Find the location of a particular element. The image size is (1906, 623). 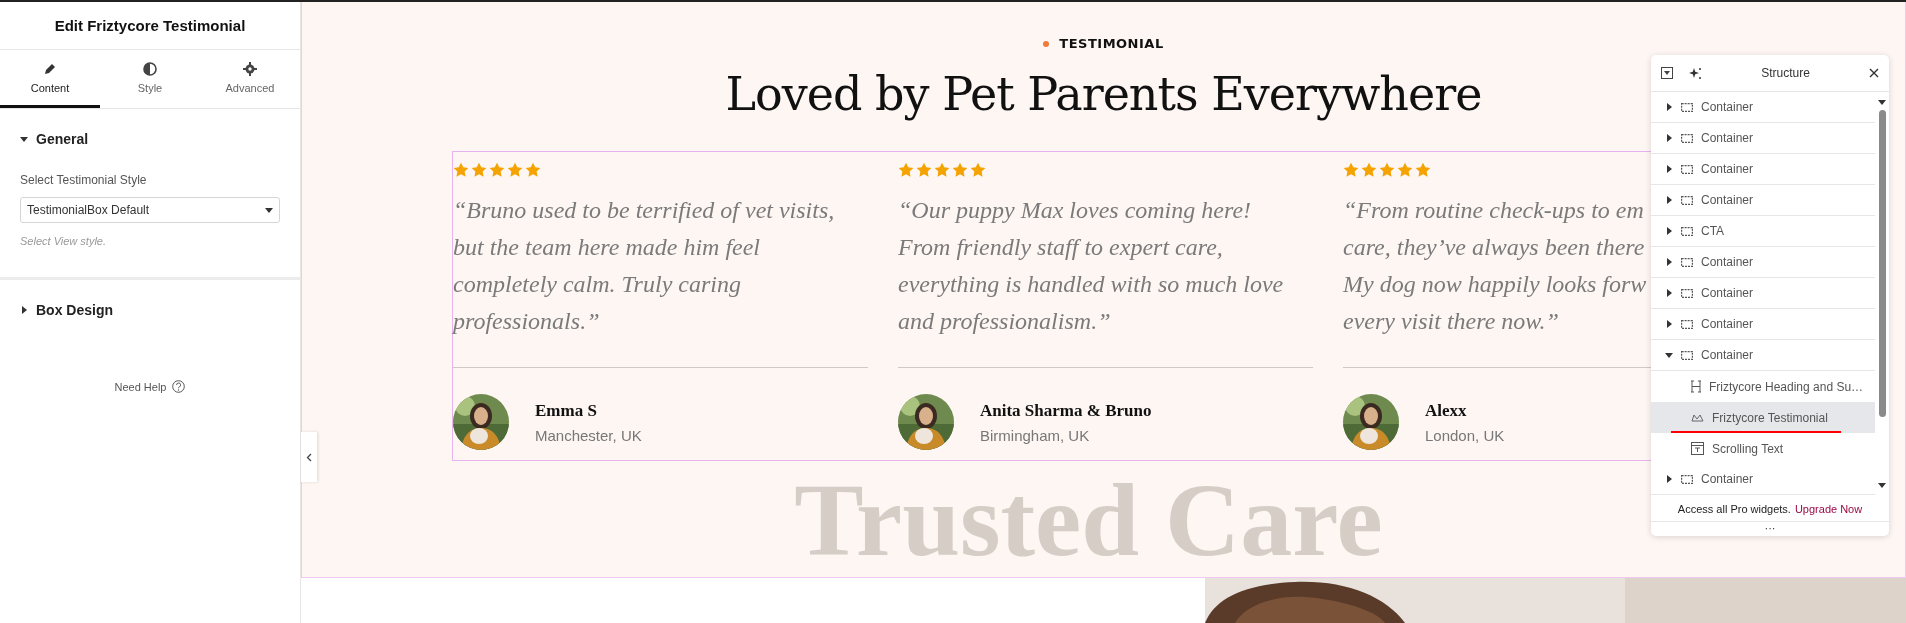

quote-text: completely calm. Truly caring is located at coordinates (597, 284).